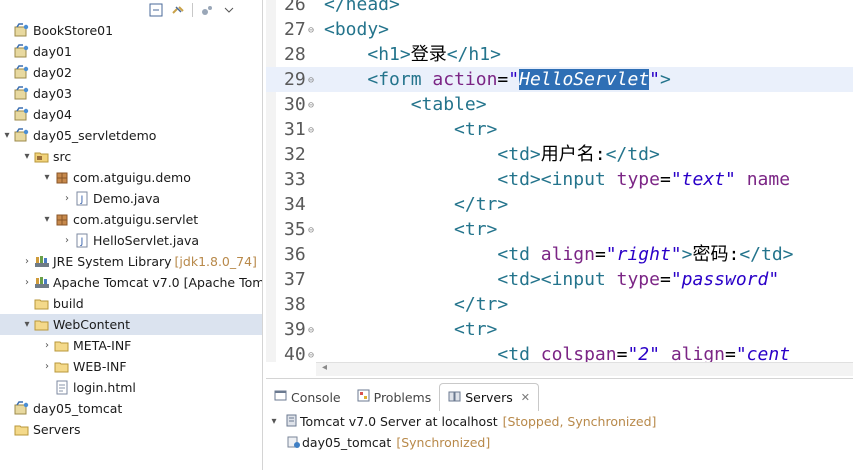 The image size is (853, 470). Describe the element at coordinates (62, 367) in the screenshot. I see `folder-icon` at that location.